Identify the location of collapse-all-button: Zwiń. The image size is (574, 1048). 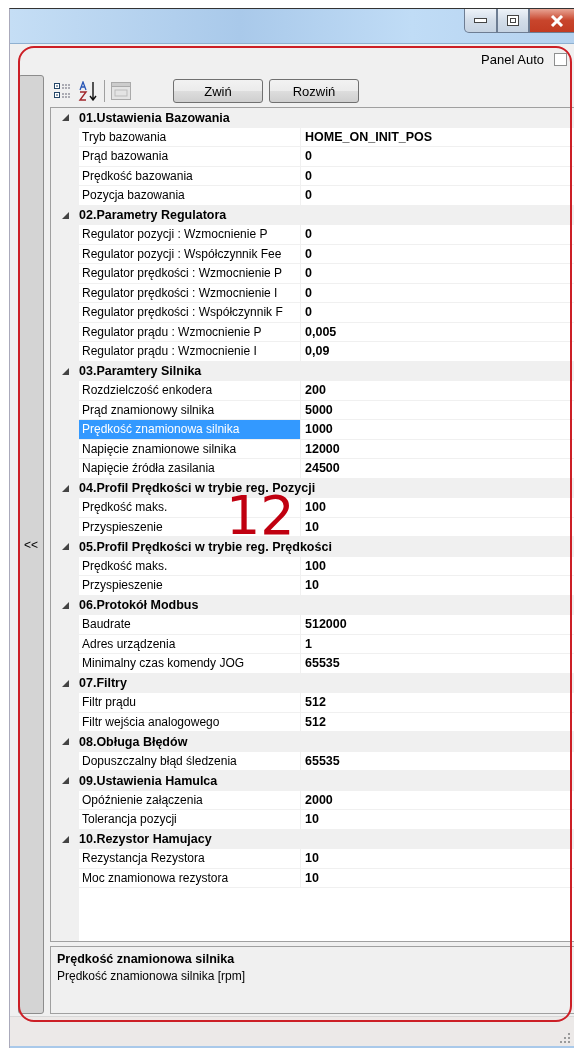
(218, 91).